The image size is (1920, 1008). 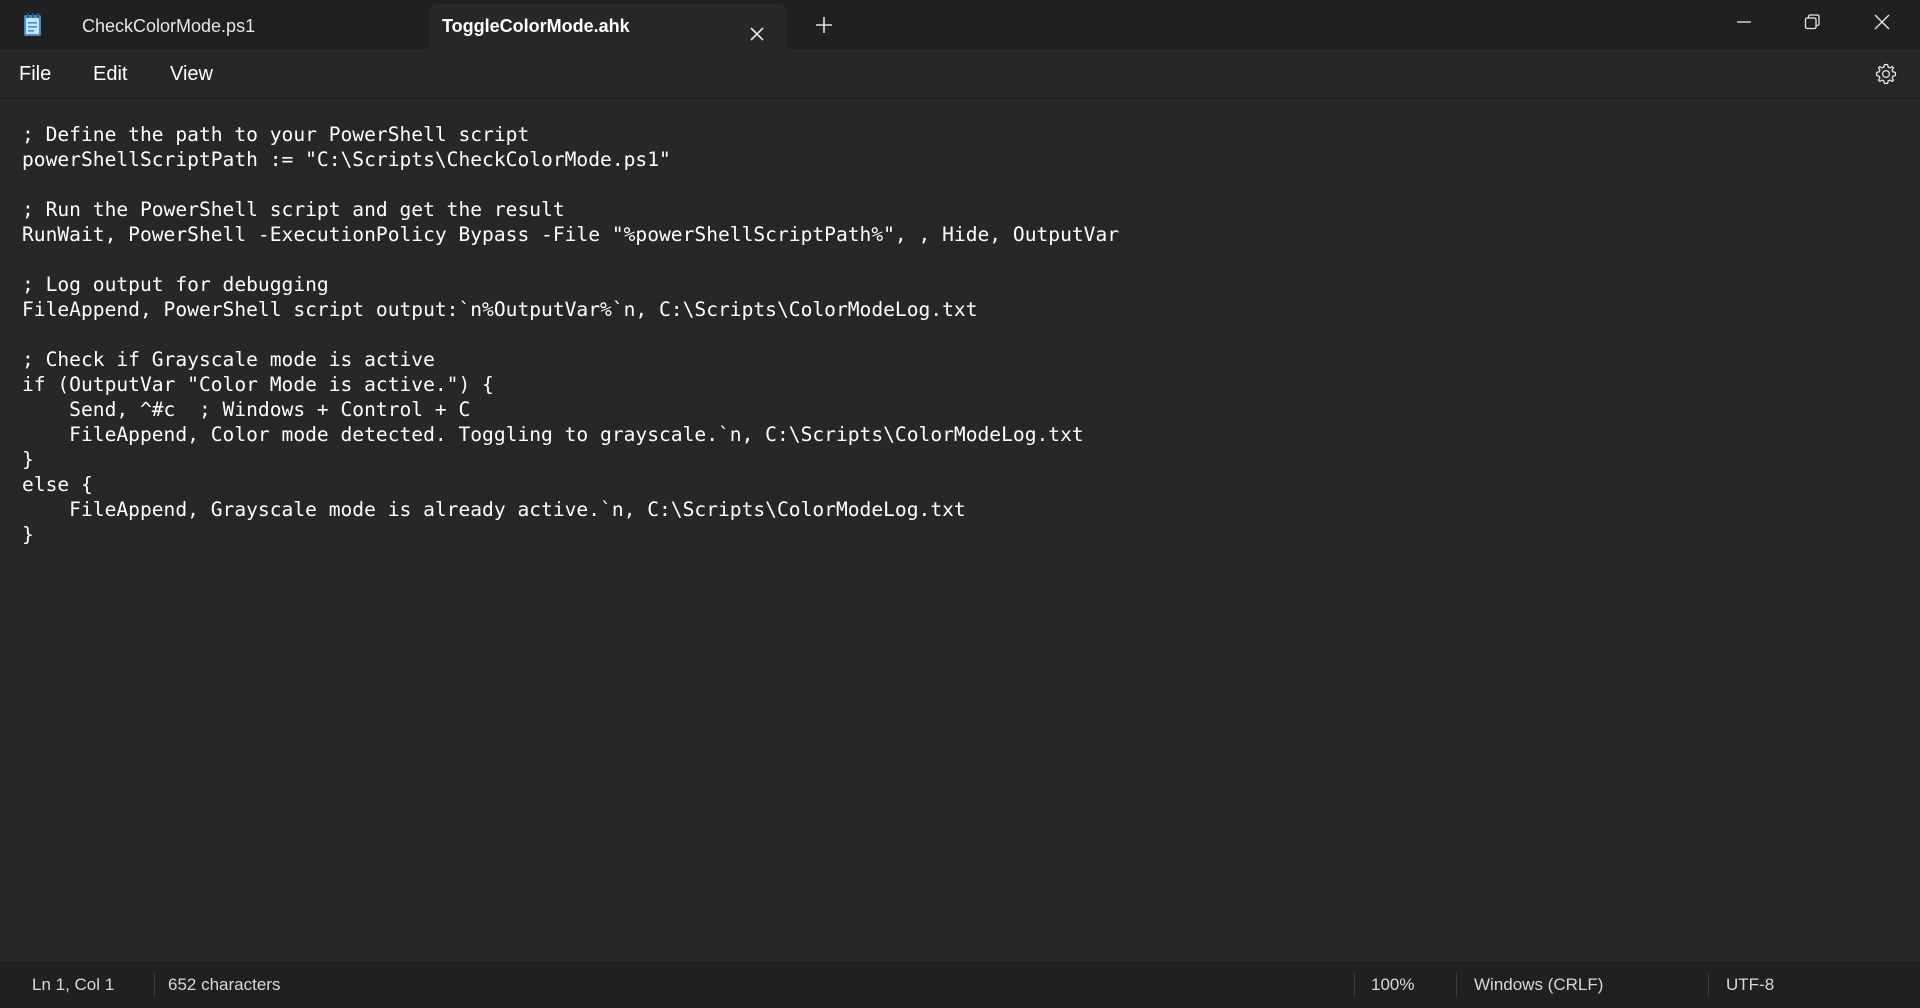 I want to click on title-bar: CheckColorMode.ps1 ToggleColorMode.ahk, so click(x=960, y=24).